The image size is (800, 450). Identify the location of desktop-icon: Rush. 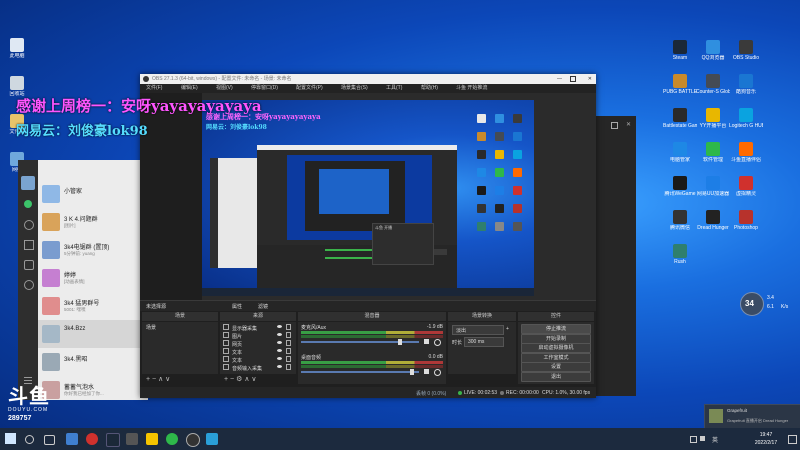
(680, 254).